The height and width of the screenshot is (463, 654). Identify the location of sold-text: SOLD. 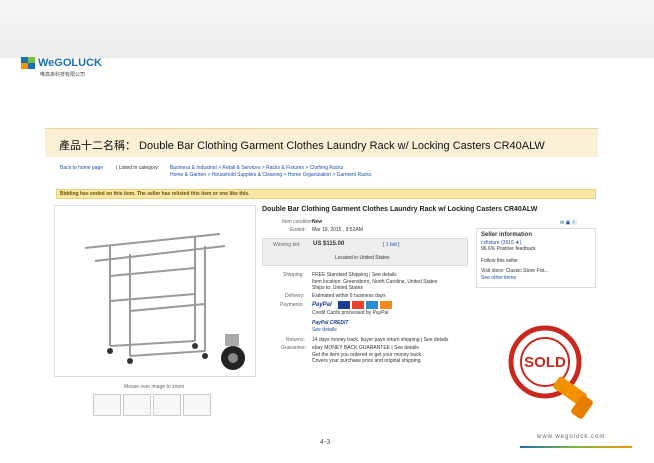
(545, 362).